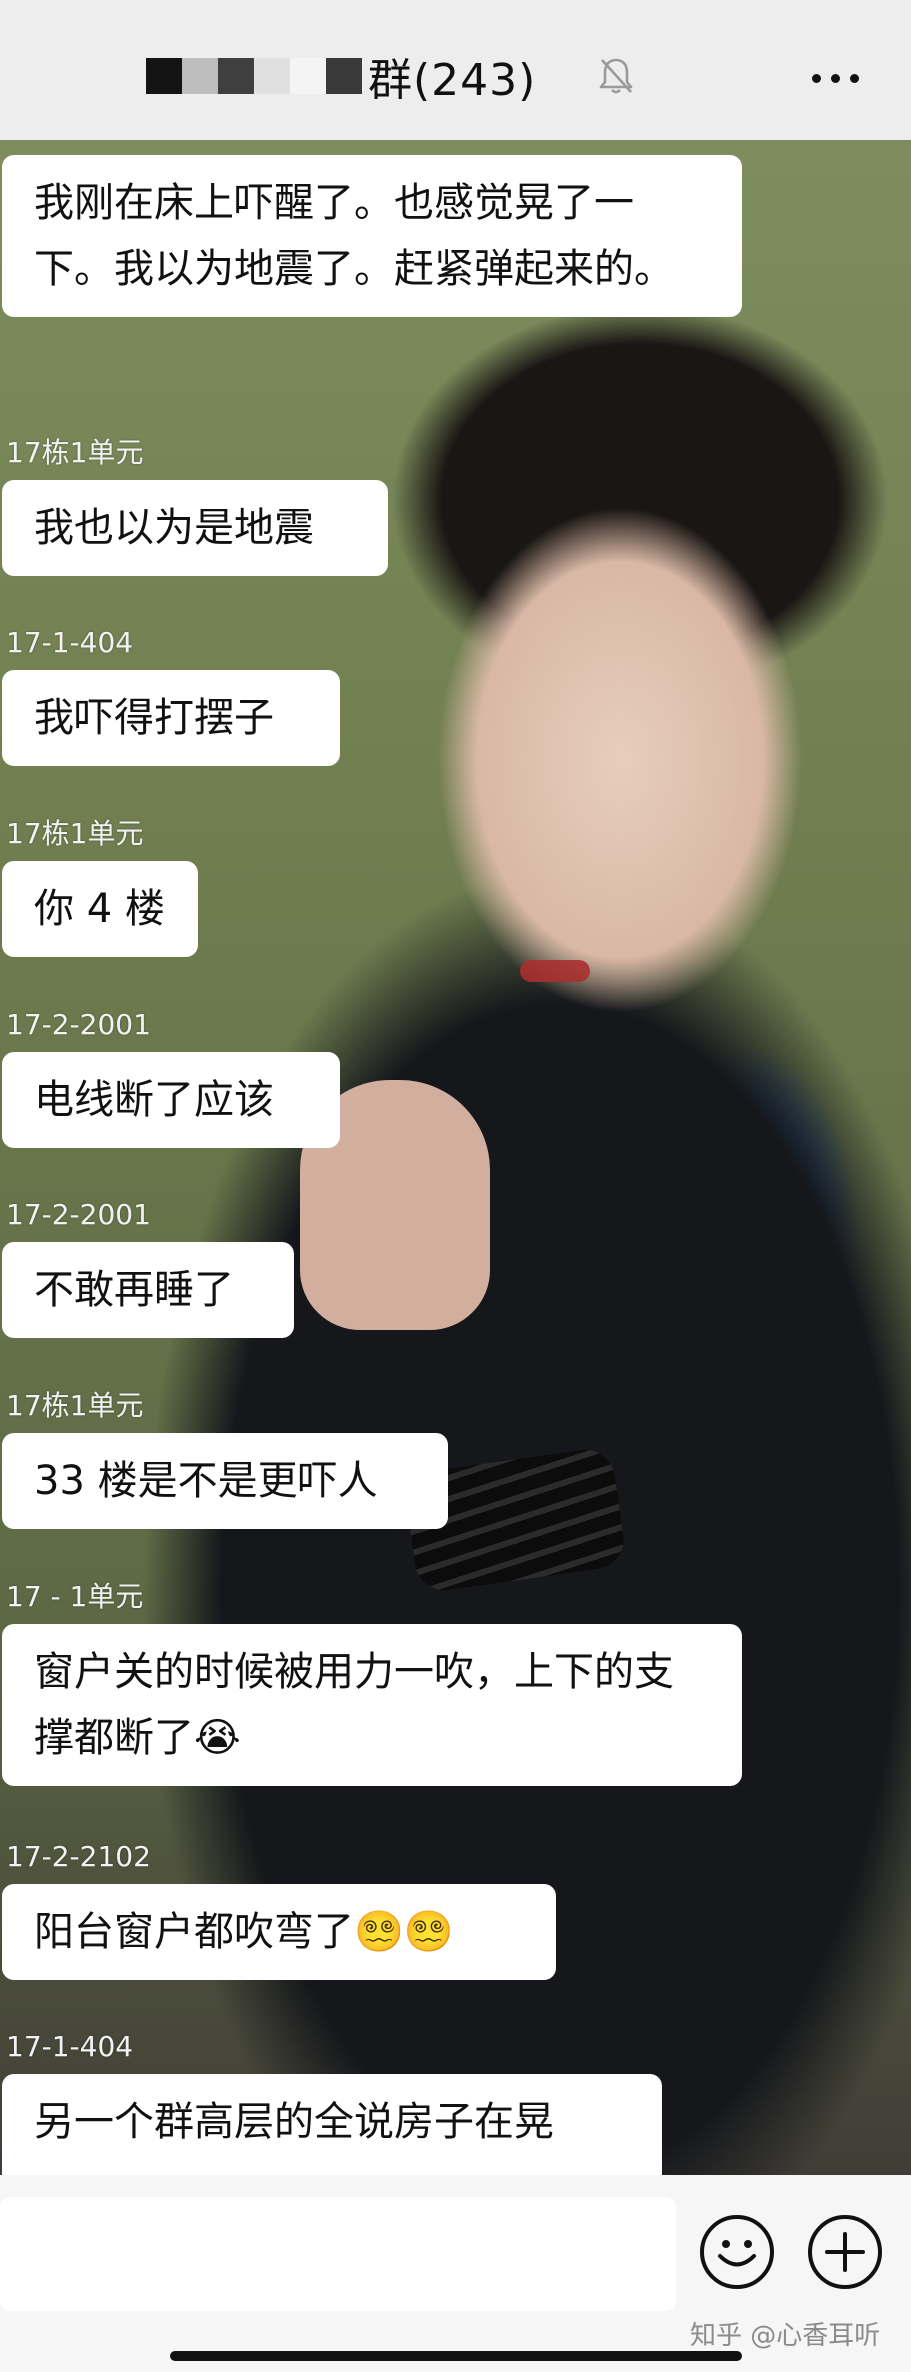 The width and height of the screenshot is (911, 2372). I want to click on chat-title: 群(243), so click(452, 80).